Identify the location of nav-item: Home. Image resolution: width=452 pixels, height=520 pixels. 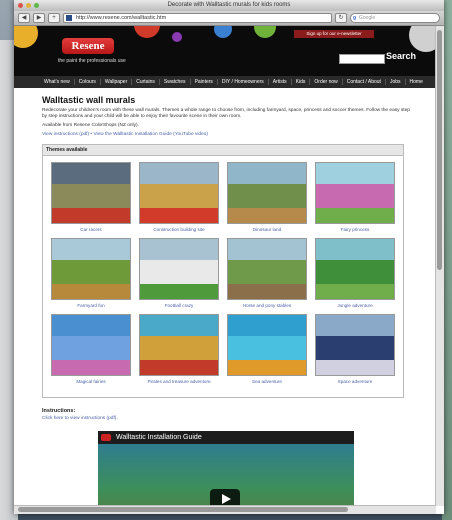
(416, 82).